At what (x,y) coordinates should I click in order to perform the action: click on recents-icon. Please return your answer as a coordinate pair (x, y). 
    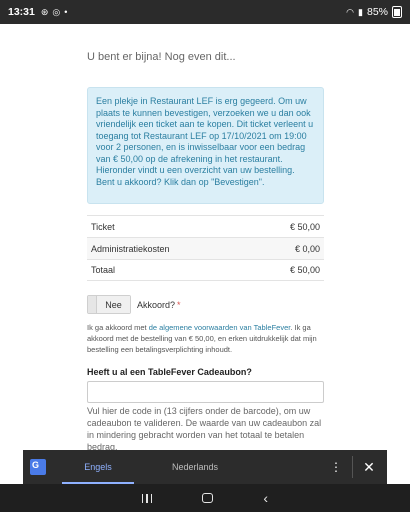
    Looking at the image, I should click on (147, 498).